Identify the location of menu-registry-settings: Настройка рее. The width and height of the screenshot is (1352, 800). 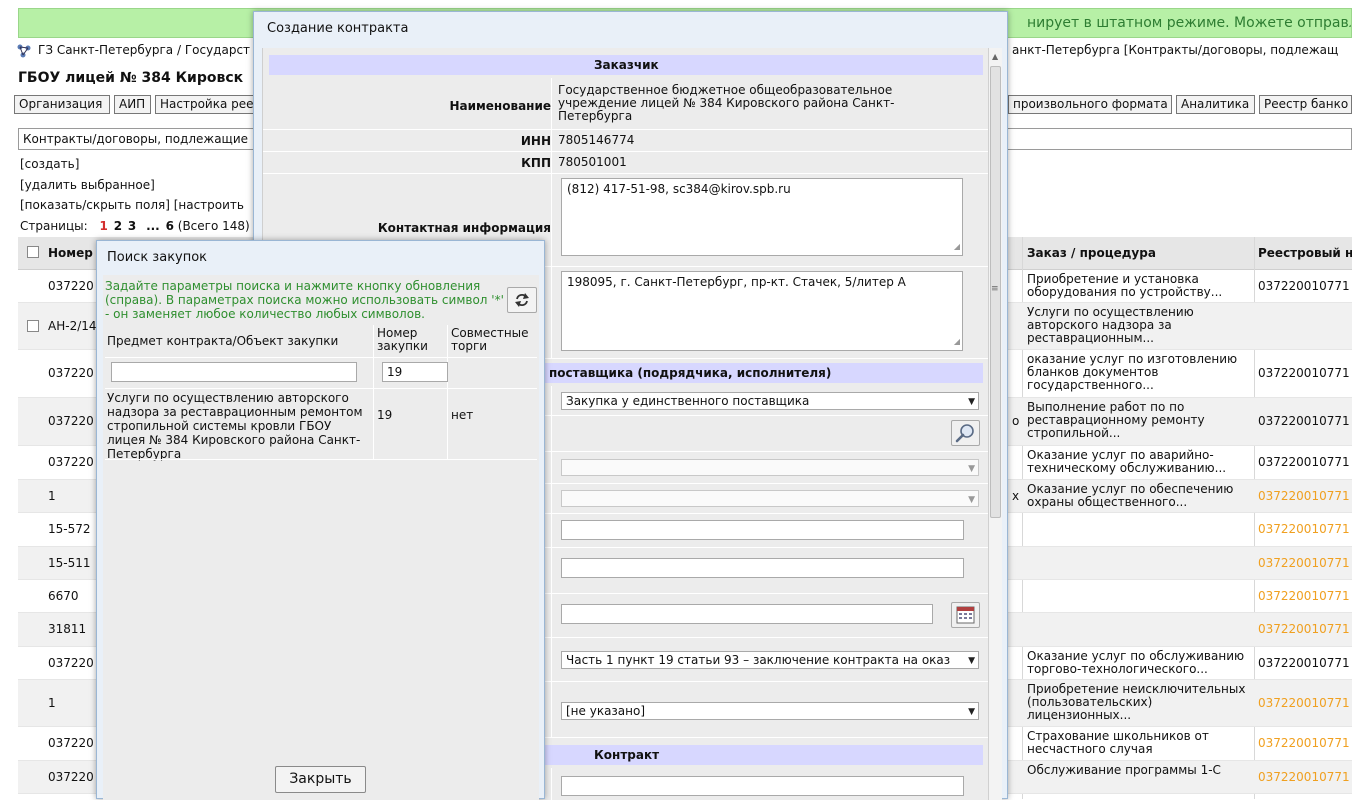
(205, 104).